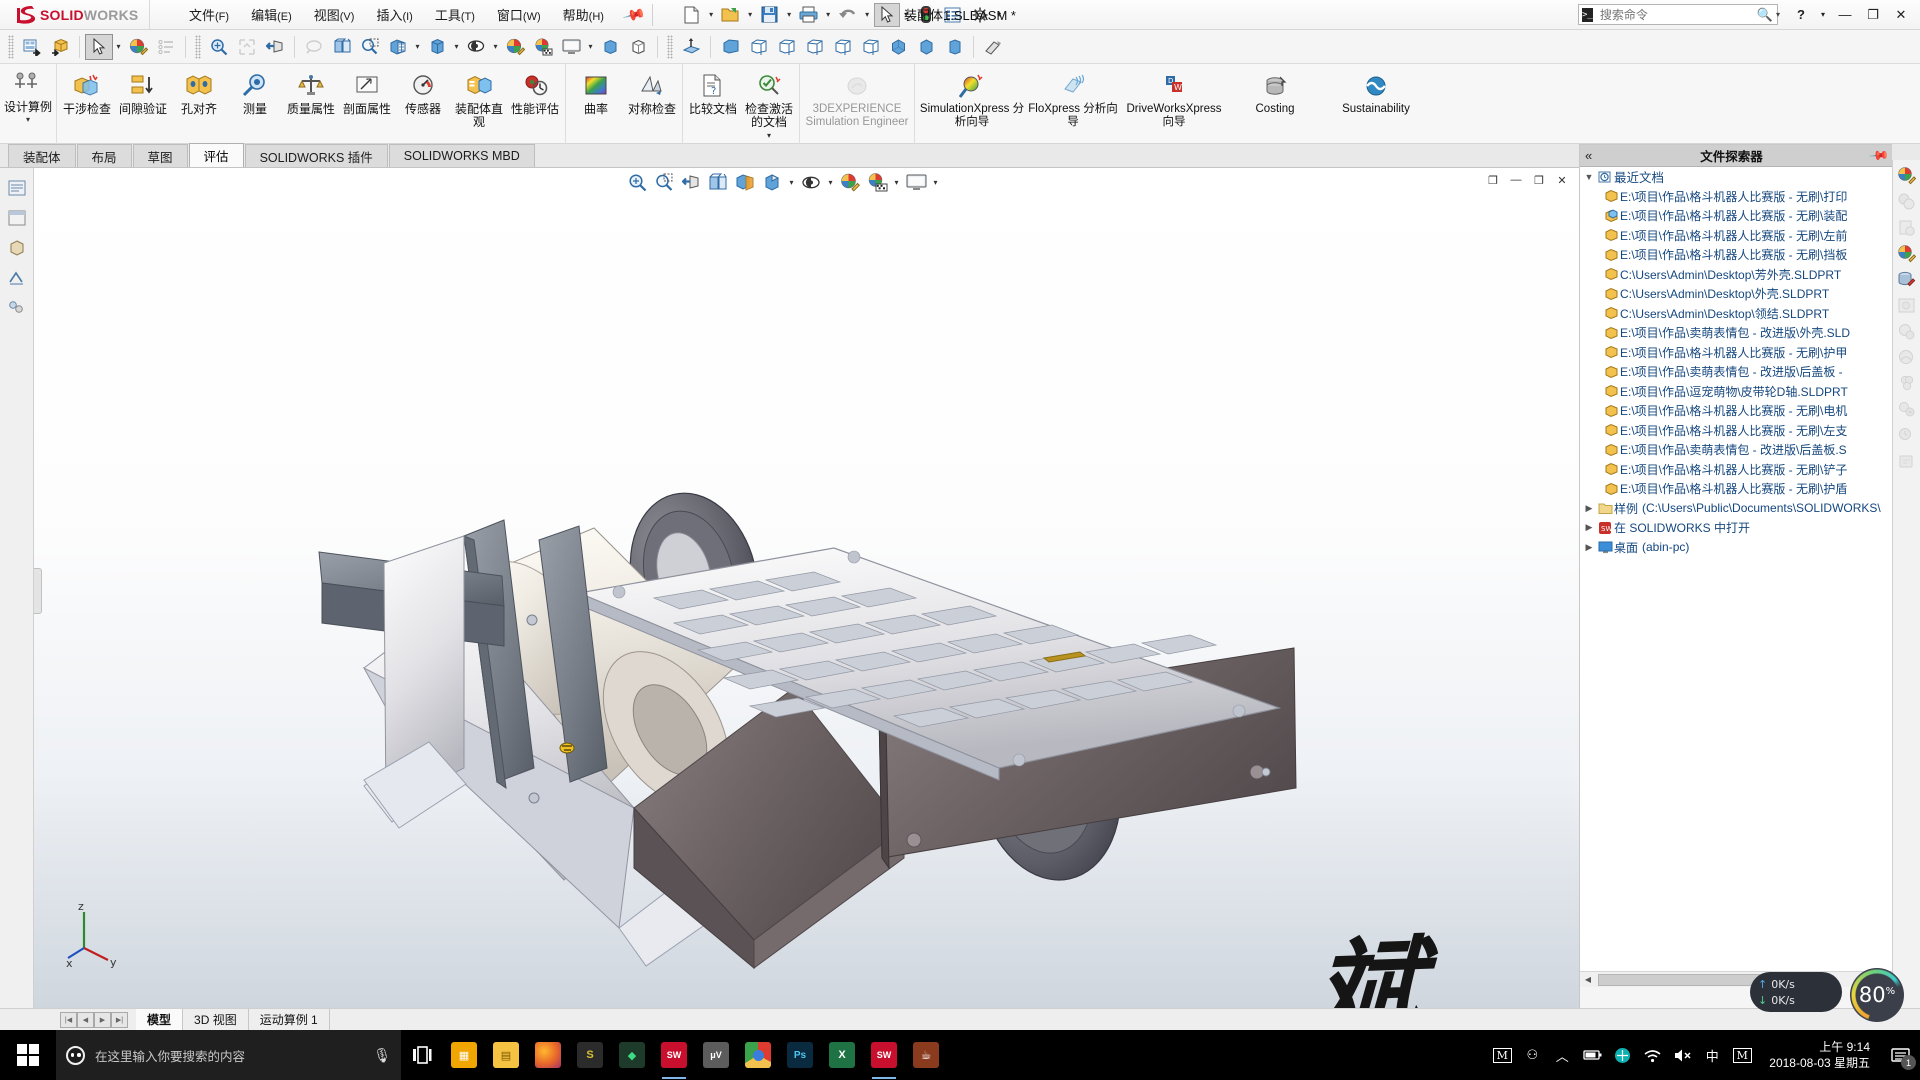 Image resolution: width=1920 pixels, height=1080 pixels. Describe the element at coordinates (1778, 14) in the screenshot. I see `search-caret-icon: ▾` at that location.